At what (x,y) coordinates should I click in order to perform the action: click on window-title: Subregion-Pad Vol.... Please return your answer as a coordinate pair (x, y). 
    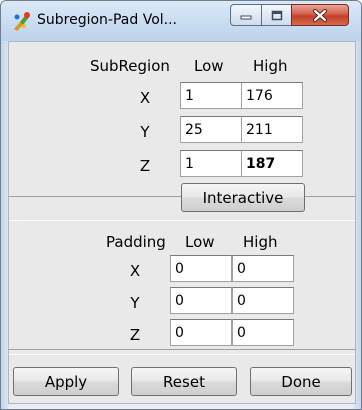
    Looking at the image, I should click on (107, 20).